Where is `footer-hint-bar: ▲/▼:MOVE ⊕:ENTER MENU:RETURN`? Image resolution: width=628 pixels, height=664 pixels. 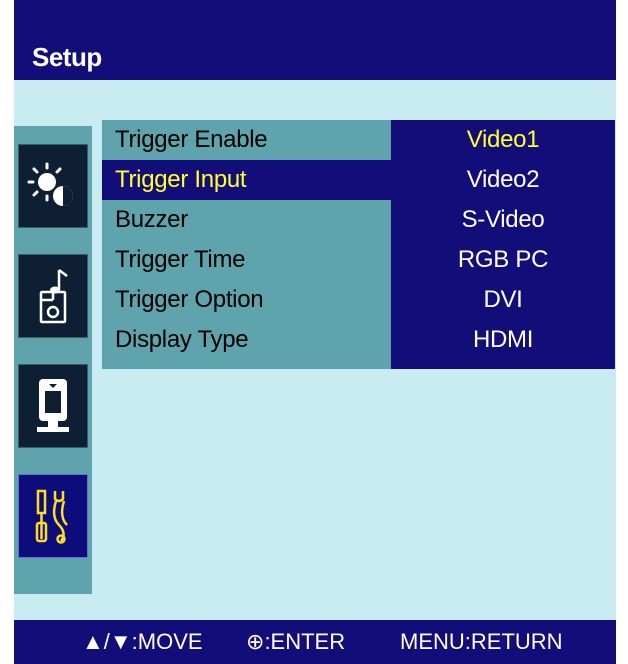 footer-hint-bar: ▲/▼:MOVE ⊕:ENTER MENU:RETURN is located at coordinates (315, 642).